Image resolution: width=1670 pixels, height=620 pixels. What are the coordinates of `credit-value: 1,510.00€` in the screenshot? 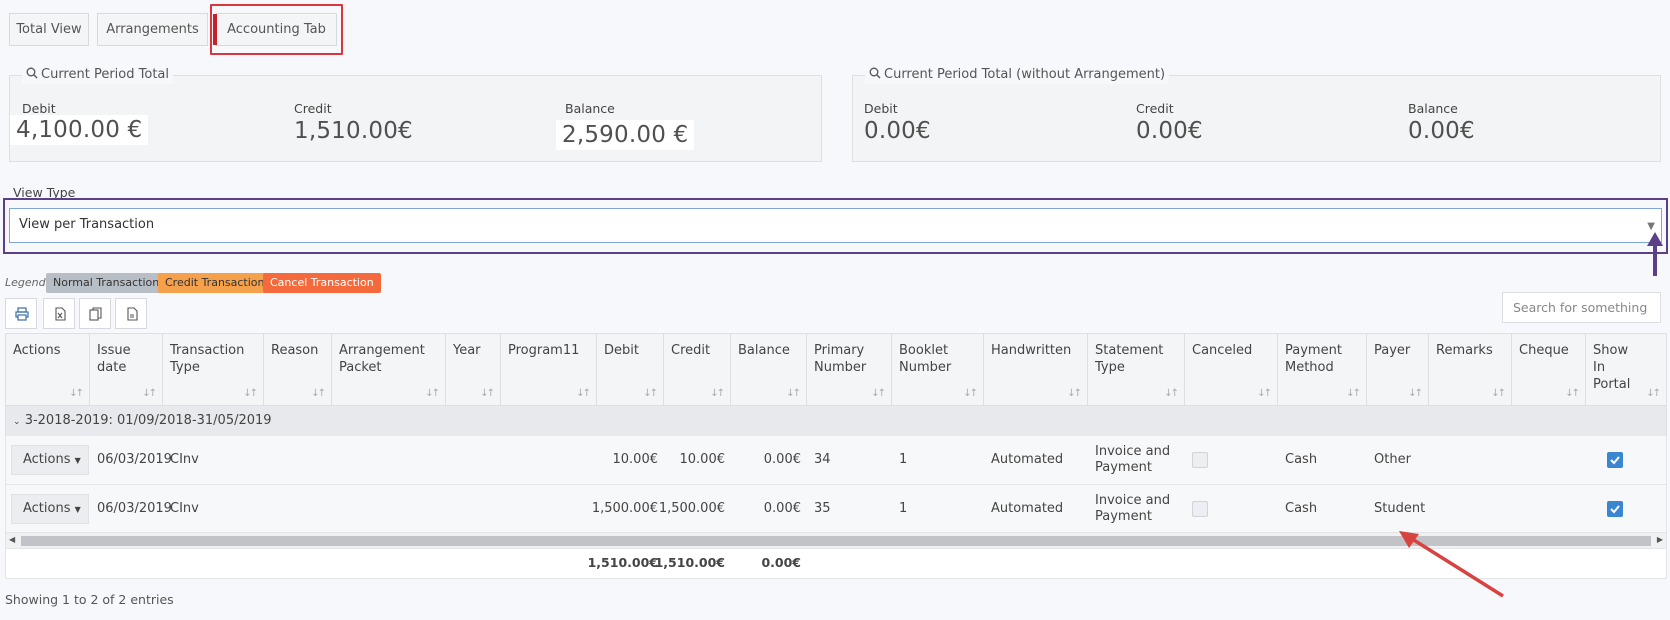 It's located at (353, 131).